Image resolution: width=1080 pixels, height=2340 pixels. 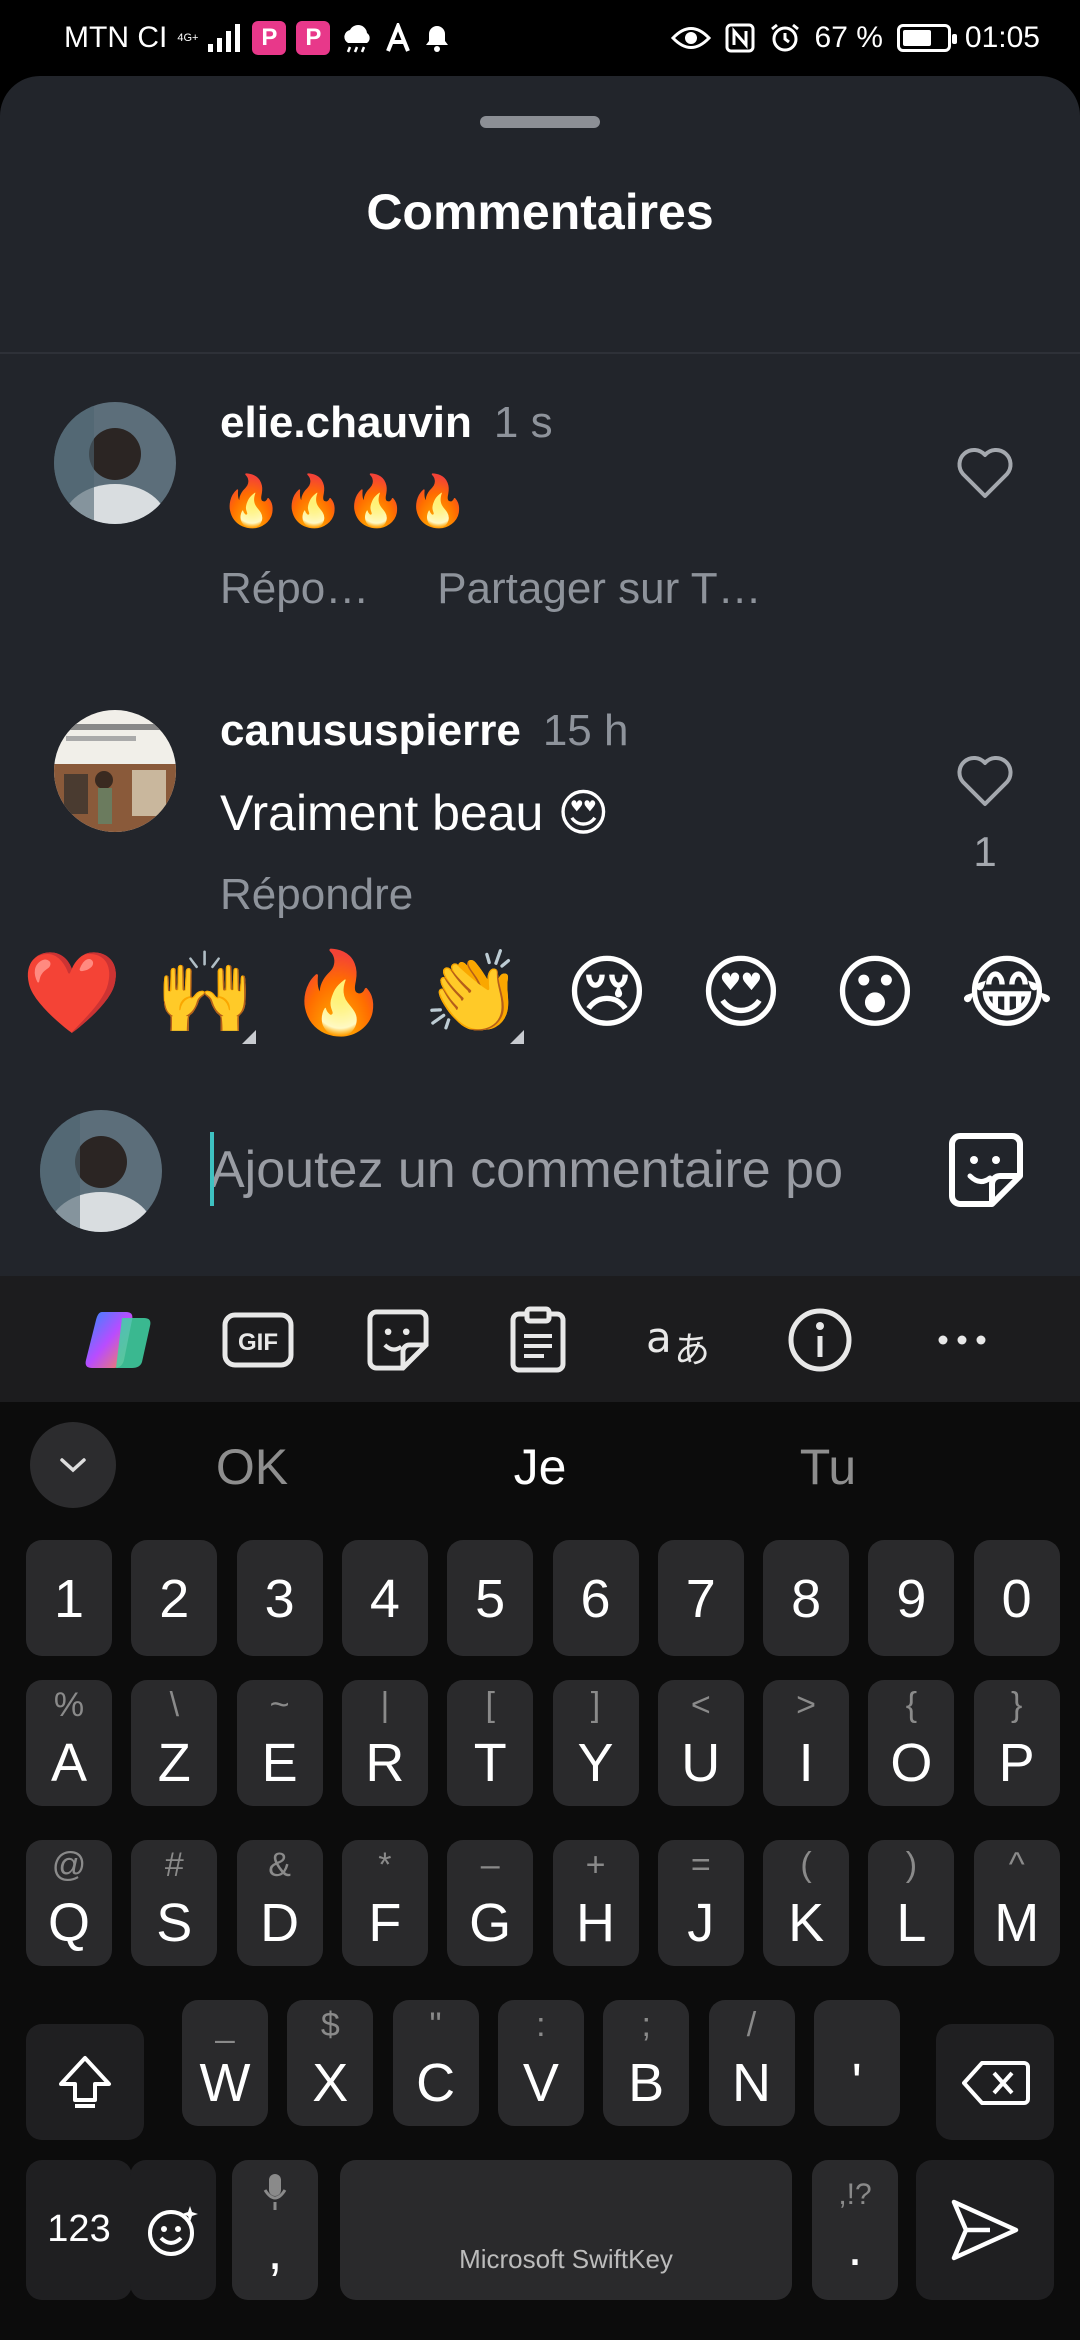 I want to click on key-q: @ Q, so click(x=69, y=1903).